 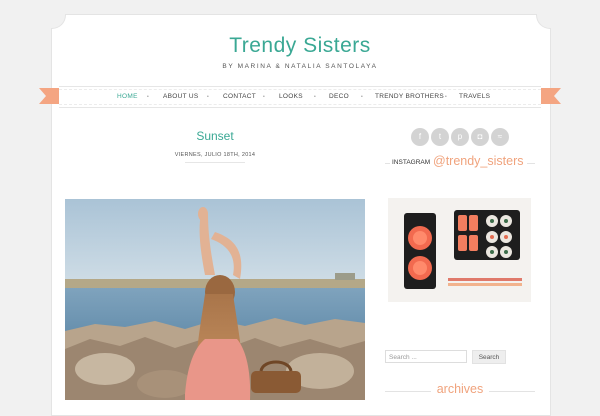 What do you see at coordinates (300, 46) in the screenshot?
I see `site-title: Trendy Sisters` at bounding box center [300, 46].